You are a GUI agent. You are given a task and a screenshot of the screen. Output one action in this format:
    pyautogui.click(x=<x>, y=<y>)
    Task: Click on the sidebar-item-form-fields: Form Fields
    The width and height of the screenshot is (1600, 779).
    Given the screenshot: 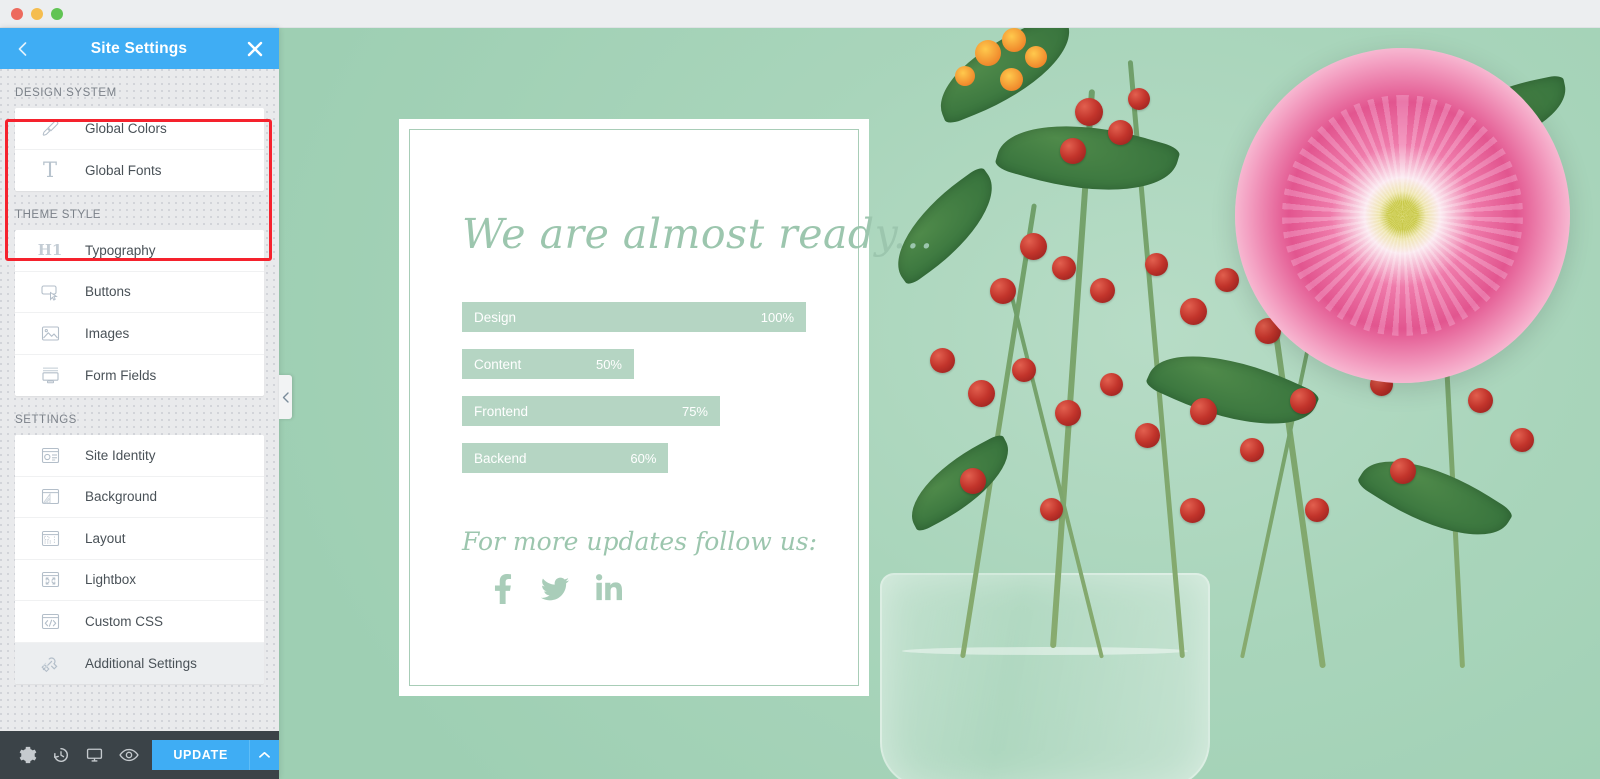 What is the action you would take?
    pyautogui.click(x=139, y=376)
    